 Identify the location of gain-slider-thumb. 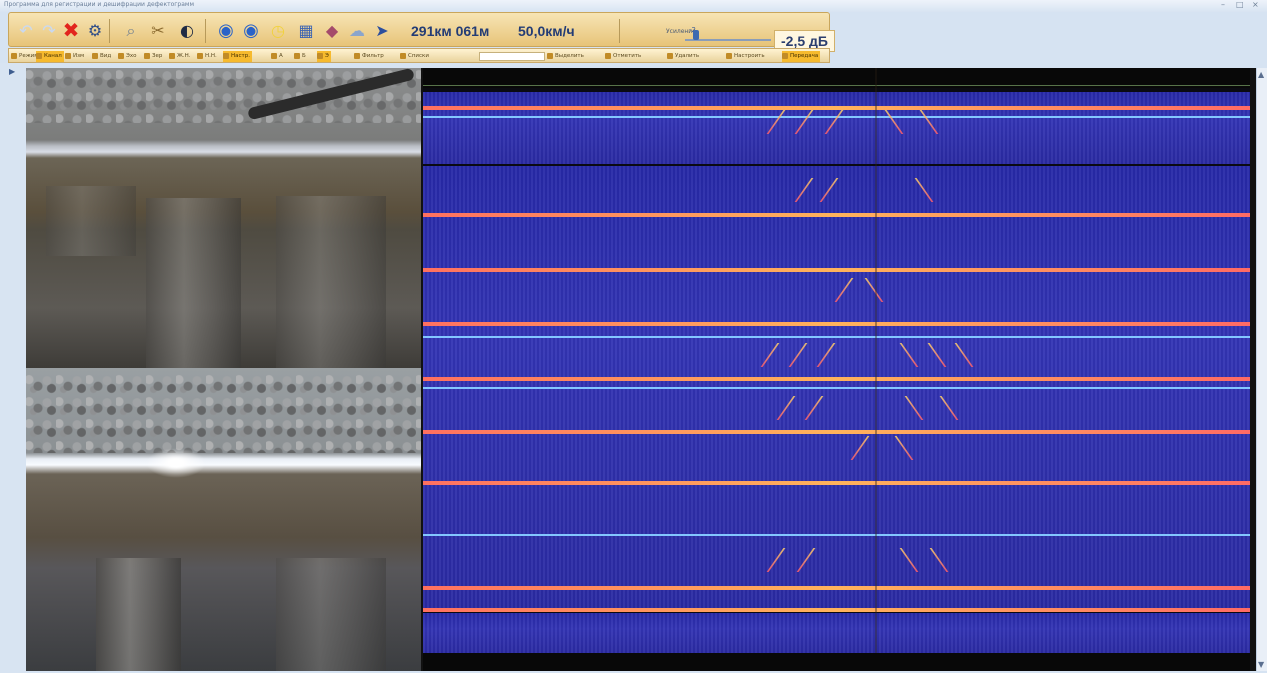
(696, 35).